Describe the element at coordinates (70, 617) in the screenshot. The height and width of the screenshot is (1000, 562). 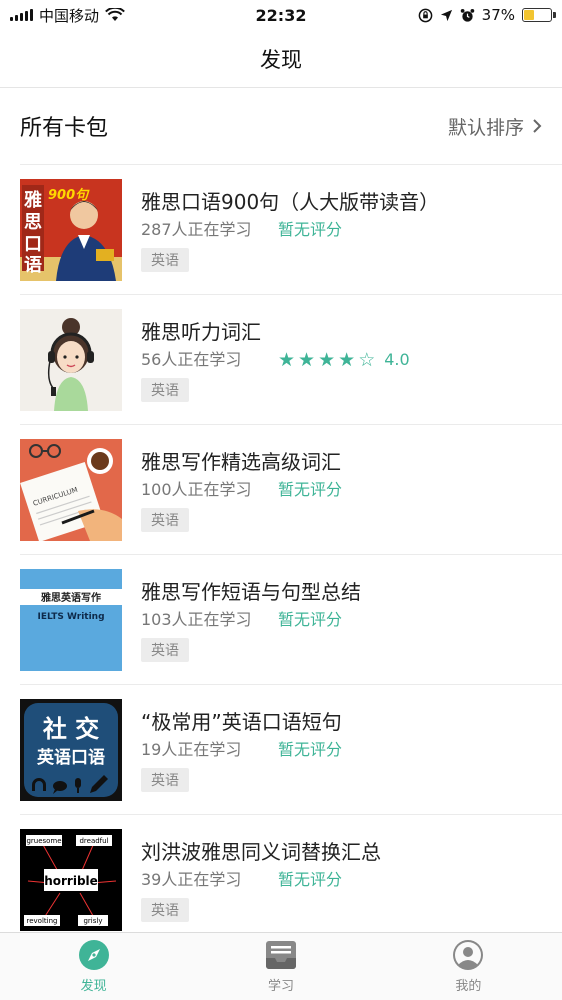
I see `cover-title-en: IELTS Writing` at that location.